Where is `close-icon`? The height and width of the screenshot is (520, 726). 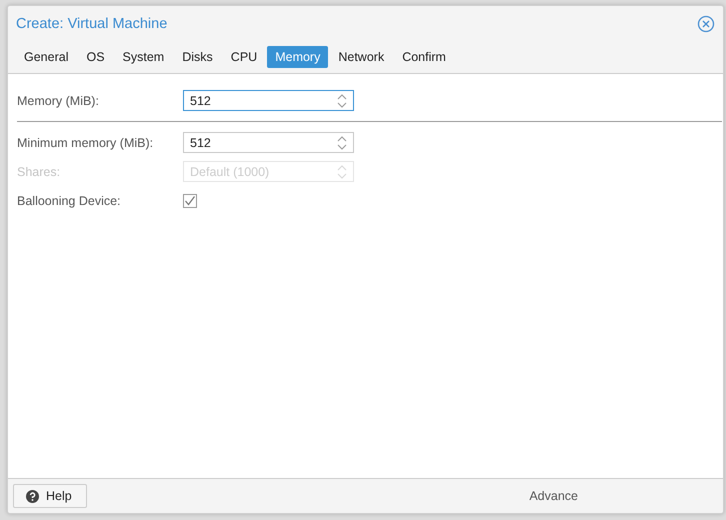 close-icon is located at coordinates (706, 24).